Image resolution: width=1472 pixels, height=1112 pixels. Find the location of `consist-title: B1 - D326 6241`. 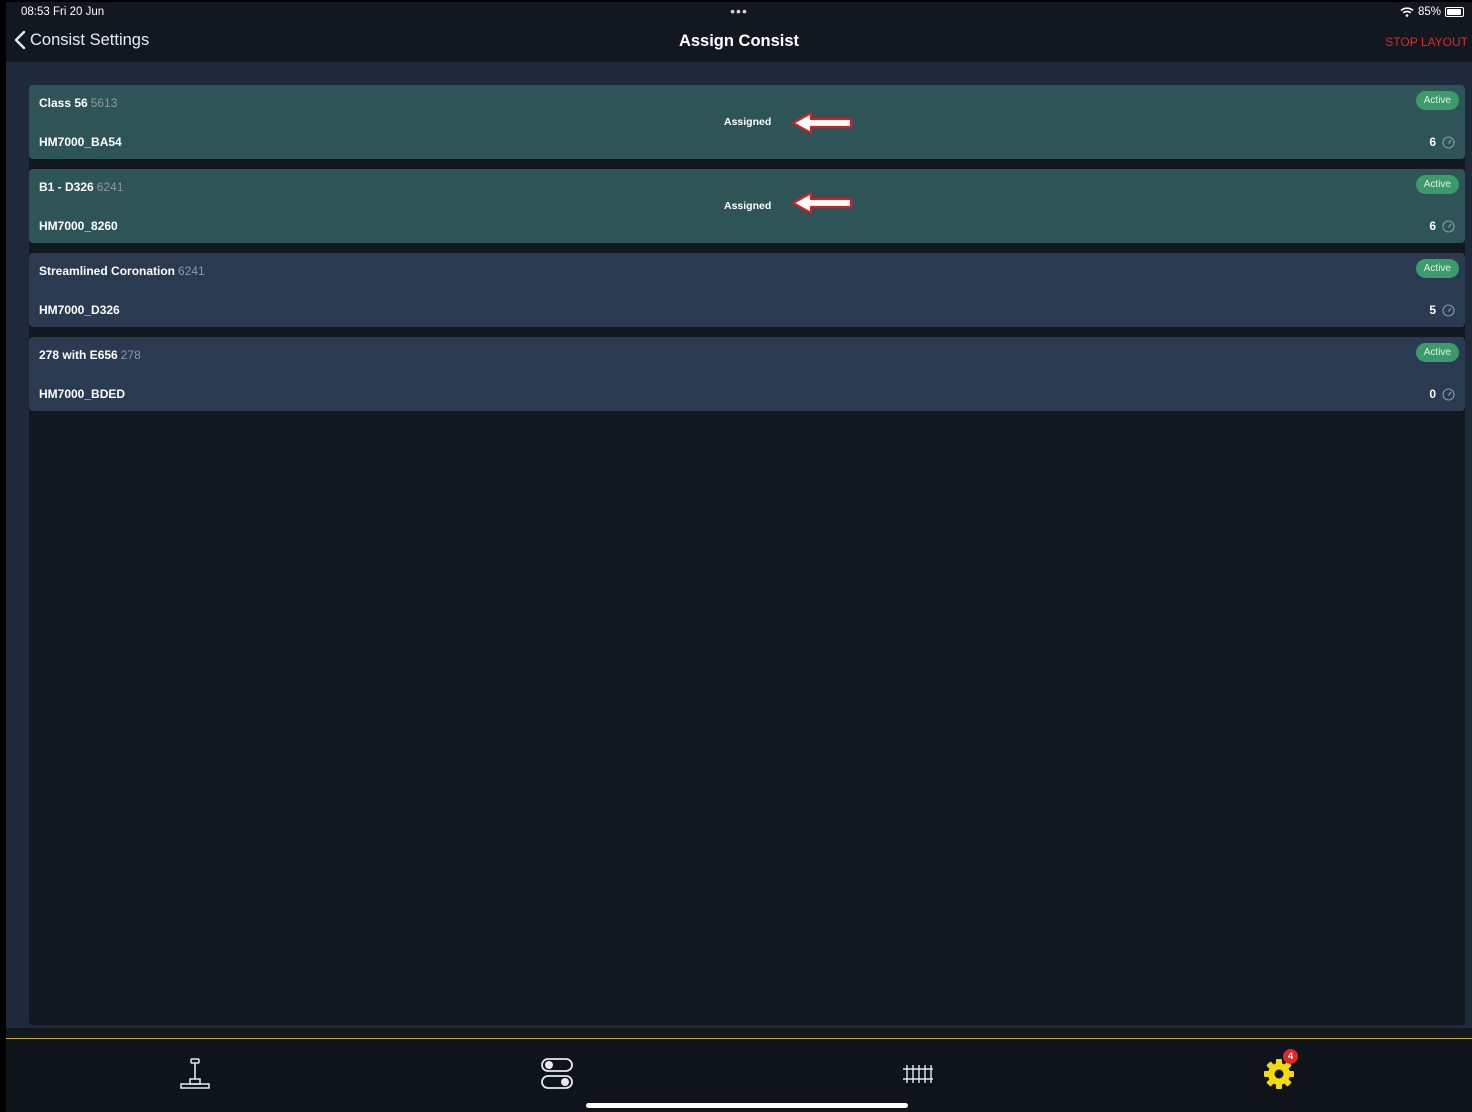

consist-title: B1 - D326 6241 is located at coordinates (81, 187).